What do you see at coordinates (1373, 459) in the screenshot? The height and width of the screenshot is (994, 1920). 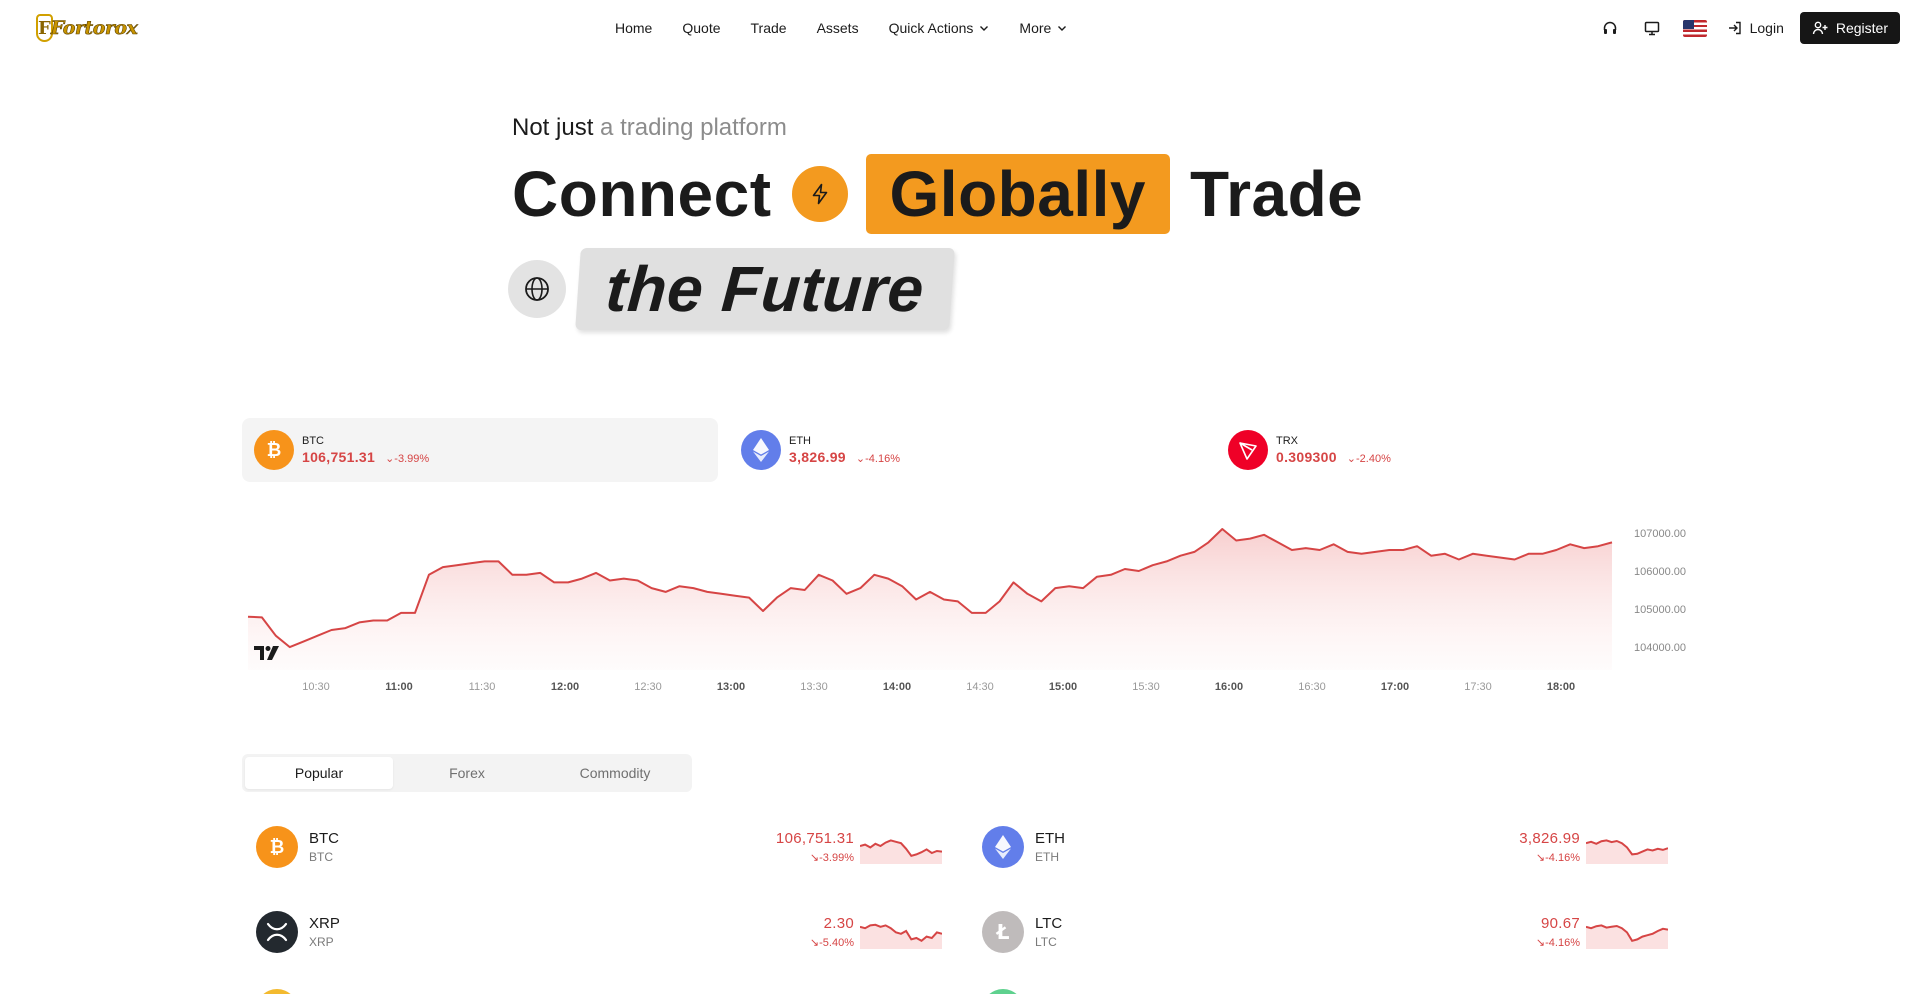 I see `ticker-change-value: -2.40%` at bounding box center [1373, 459].